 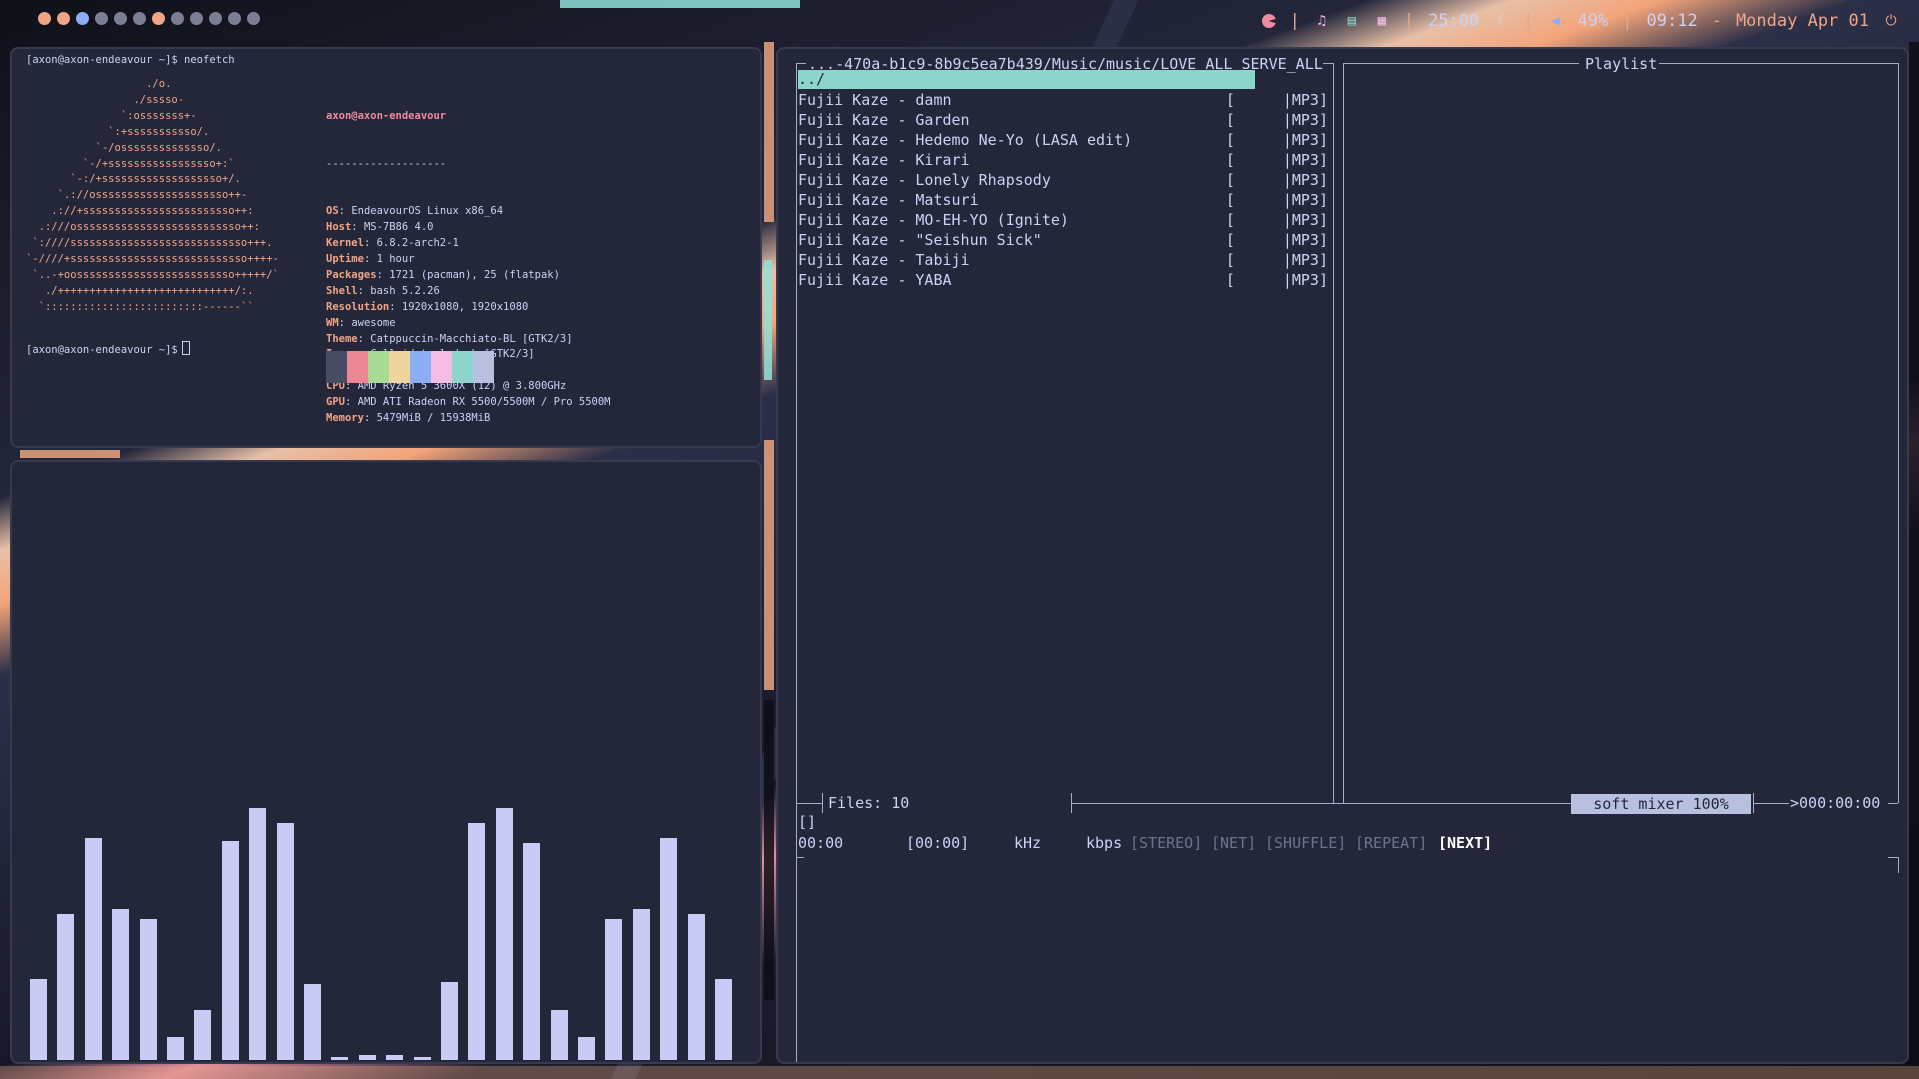 I want to click on info-value: AMD ATI Radeon RX 5500/5500M / Pro 5500M, so click(x=484, y=402).